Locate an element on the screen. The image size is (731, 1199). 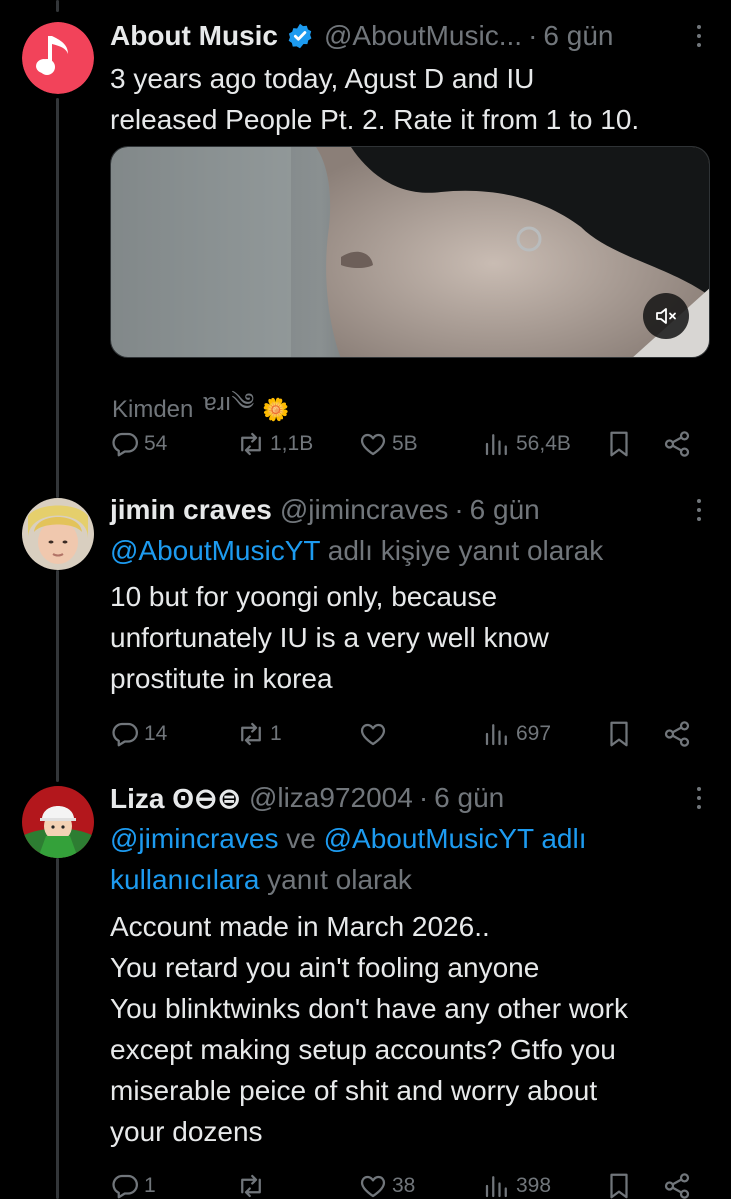
display-name: About Music is located at coordinates (194, 36).